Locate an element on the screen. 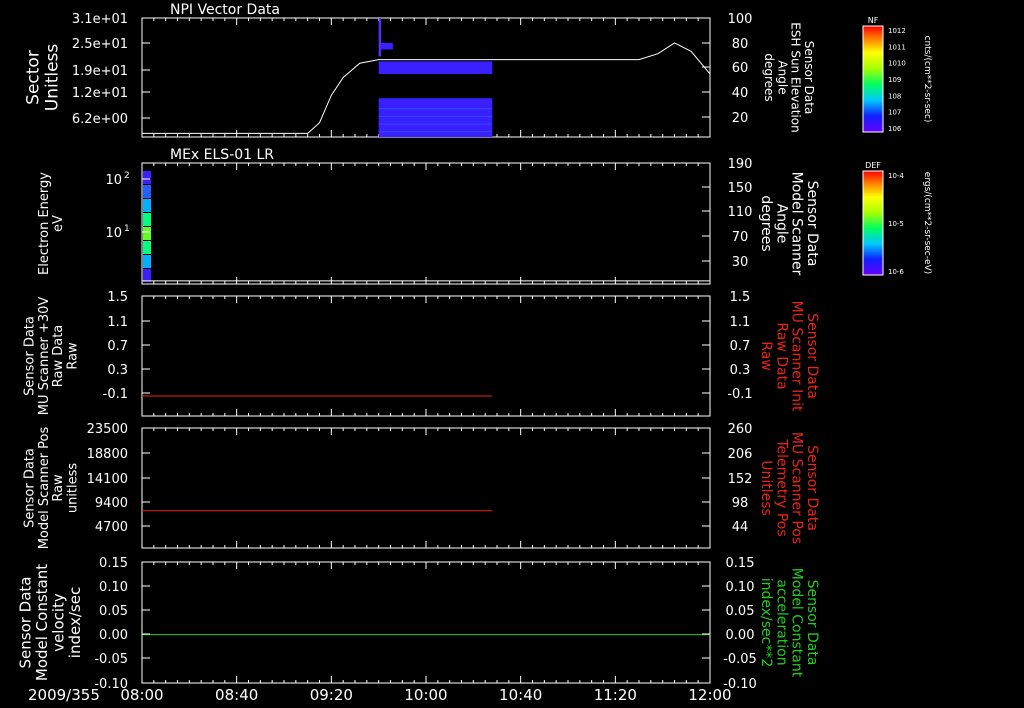  panel-2-frame is located at coordinates (426, 223).